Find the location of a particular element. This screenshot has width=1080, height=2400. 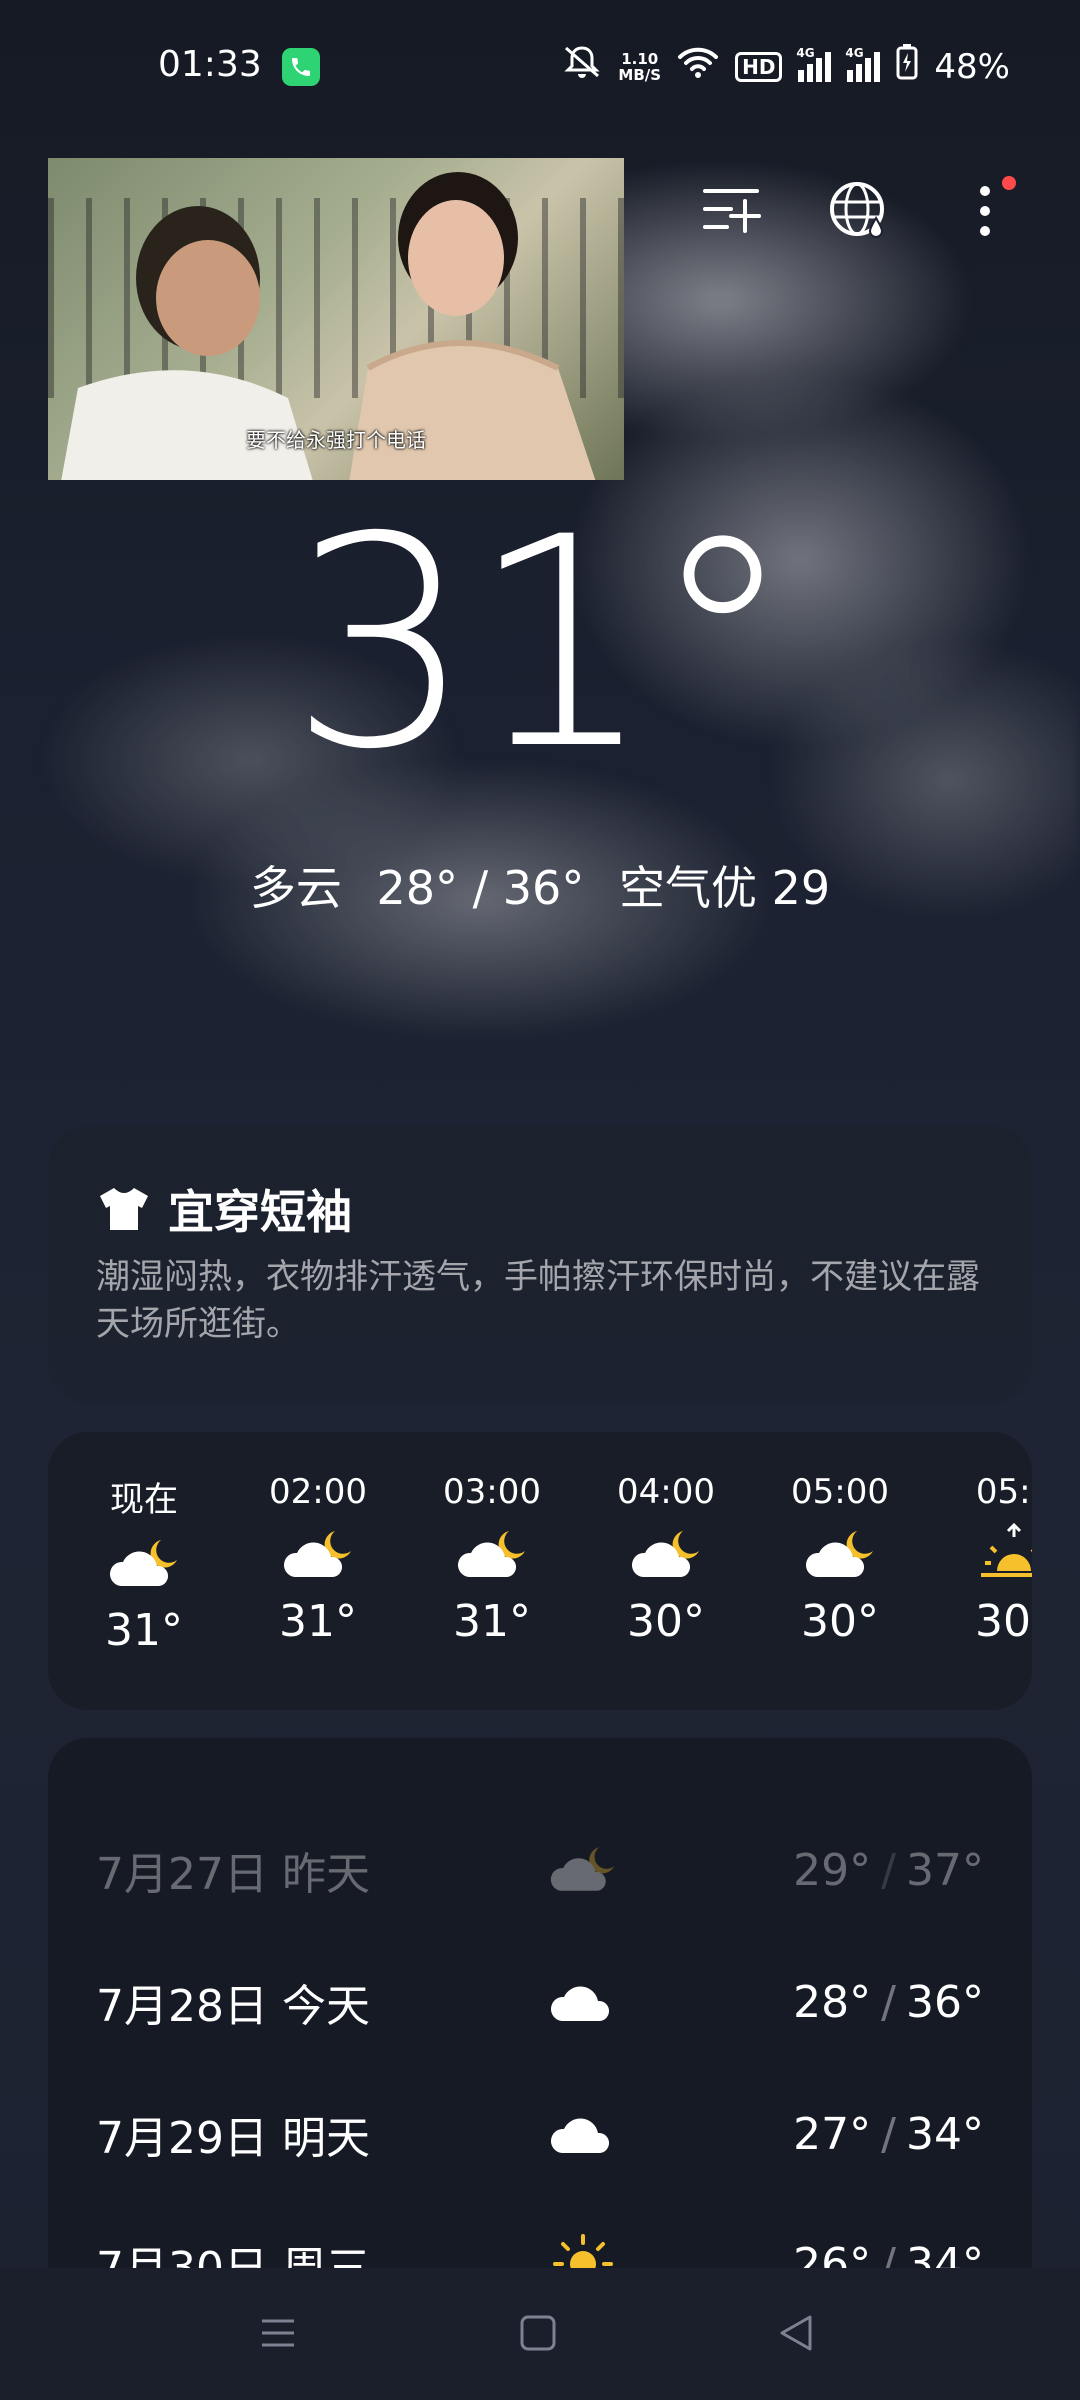

global-weather-button is located at coordinates (859, 211).